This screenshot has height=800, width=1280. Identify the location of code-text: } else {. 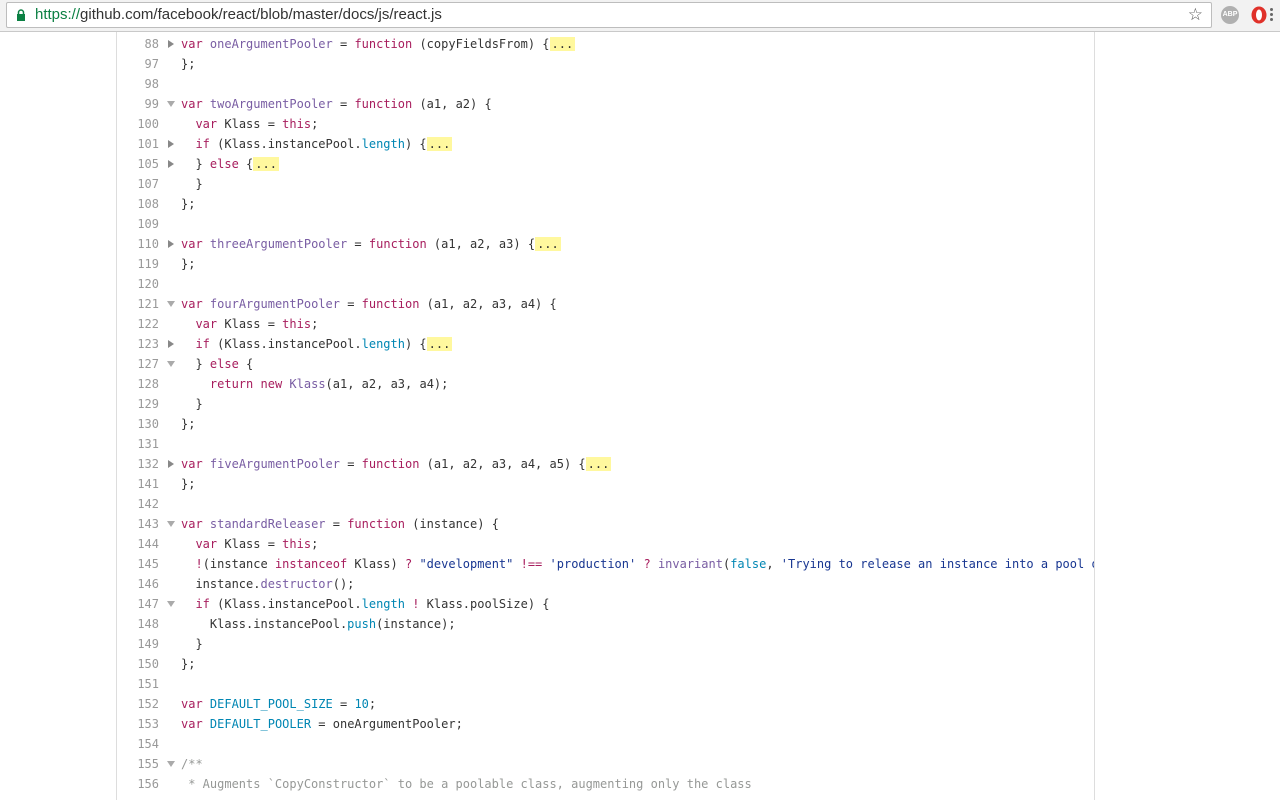
(217, 364).